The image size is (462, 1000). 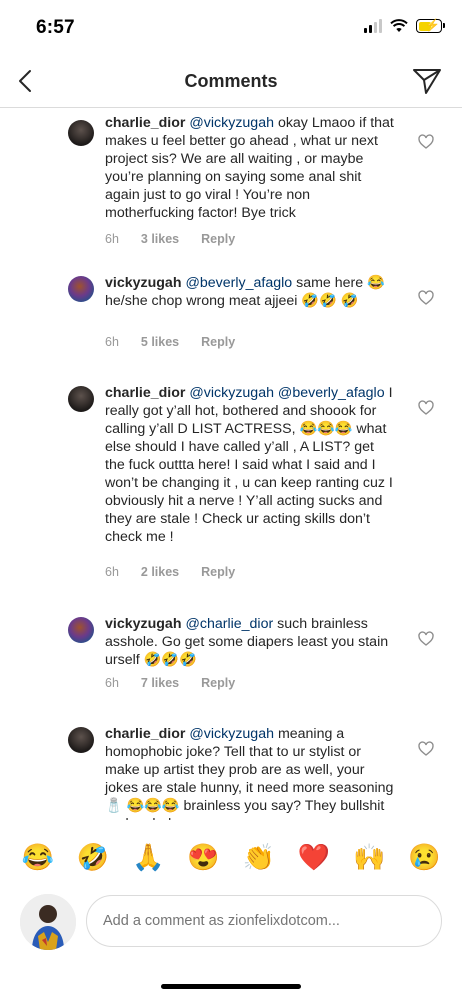 What do you see at coordinates (229, 624) in the screenshot?
I see `comment-mention: @charlie_dior` at bounding box center [229, 624].